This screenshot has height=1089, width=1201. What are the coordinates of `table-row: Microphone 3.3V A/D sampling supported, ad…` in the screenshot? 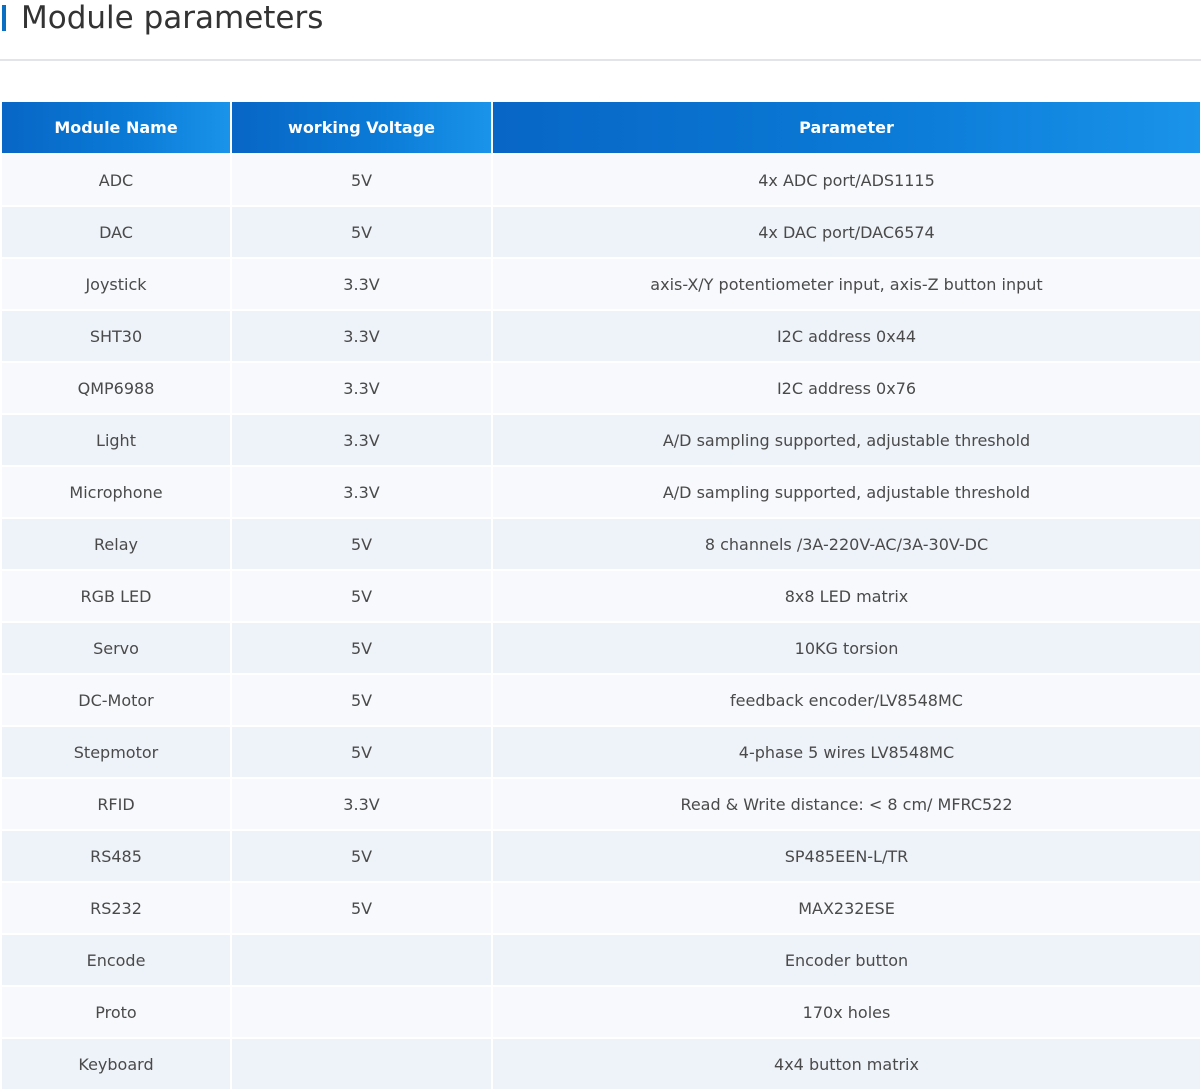 It's located at (601, 491).